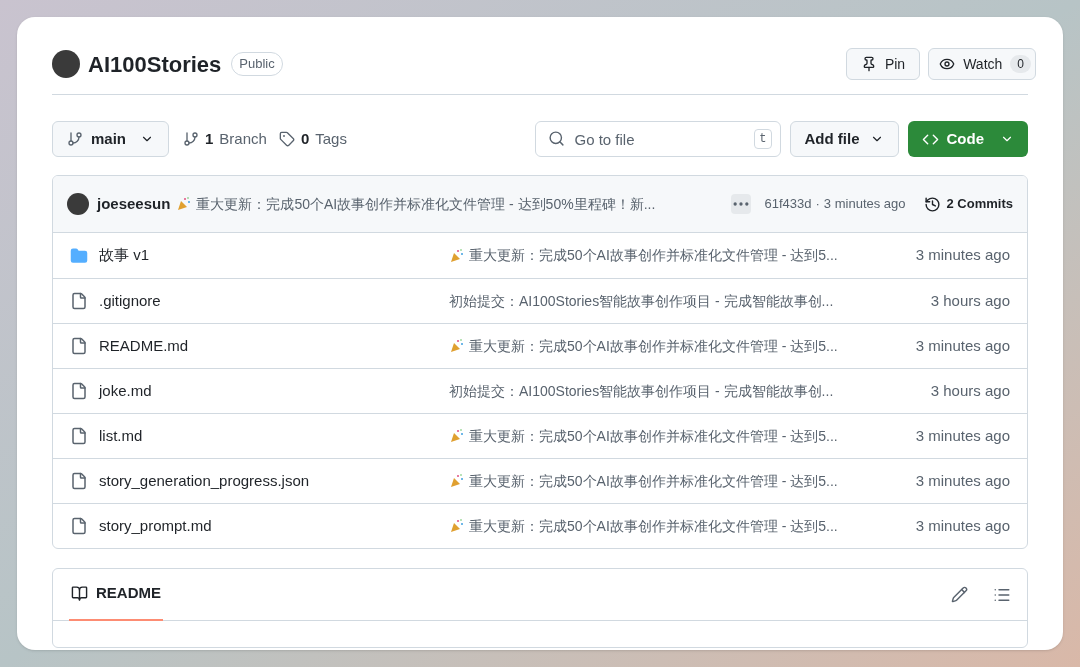 The width and height of the screenshot is (1080, 667). What do you see at coordinates (967, 139) in the screenshot?
I see `code-button: Code` at bounding box center [967, 139].